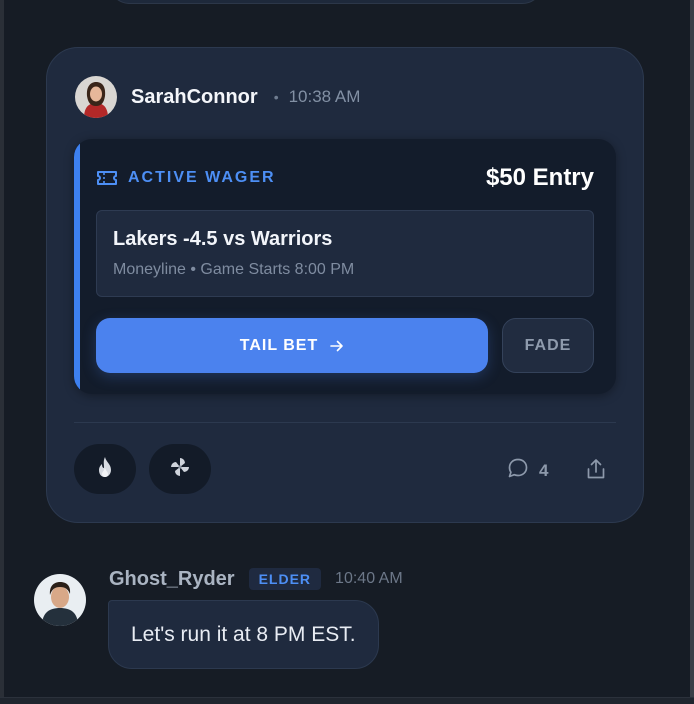 The height and width of the screenshot is (704, 694). I want to click on tail-bet-button: TAIL BET, so click(292, 345).